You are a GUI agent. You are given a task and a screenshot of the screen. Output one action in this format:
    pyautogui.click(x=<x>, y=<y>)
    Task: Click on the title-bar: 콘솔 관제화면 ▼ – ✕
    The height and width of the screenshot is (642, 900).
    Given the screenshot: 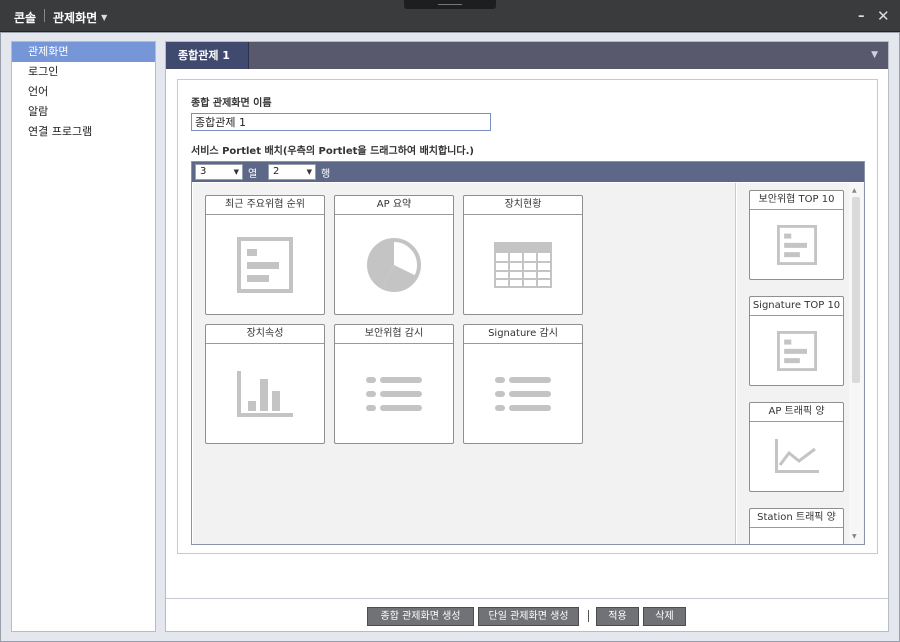 What is the action you would take?
    pyautogui.click(x=450, y=16)
    